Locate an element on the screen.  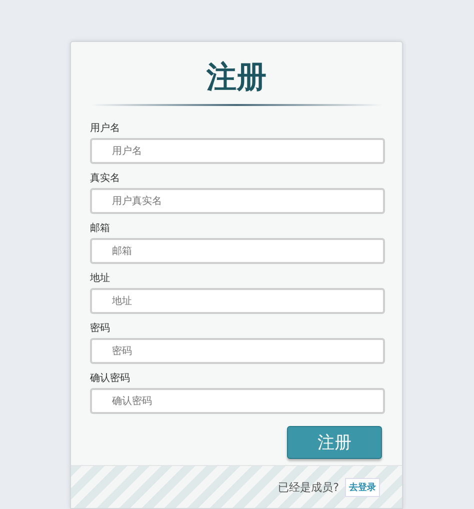
field-label: 密码 is located at coordinates (100, 328).